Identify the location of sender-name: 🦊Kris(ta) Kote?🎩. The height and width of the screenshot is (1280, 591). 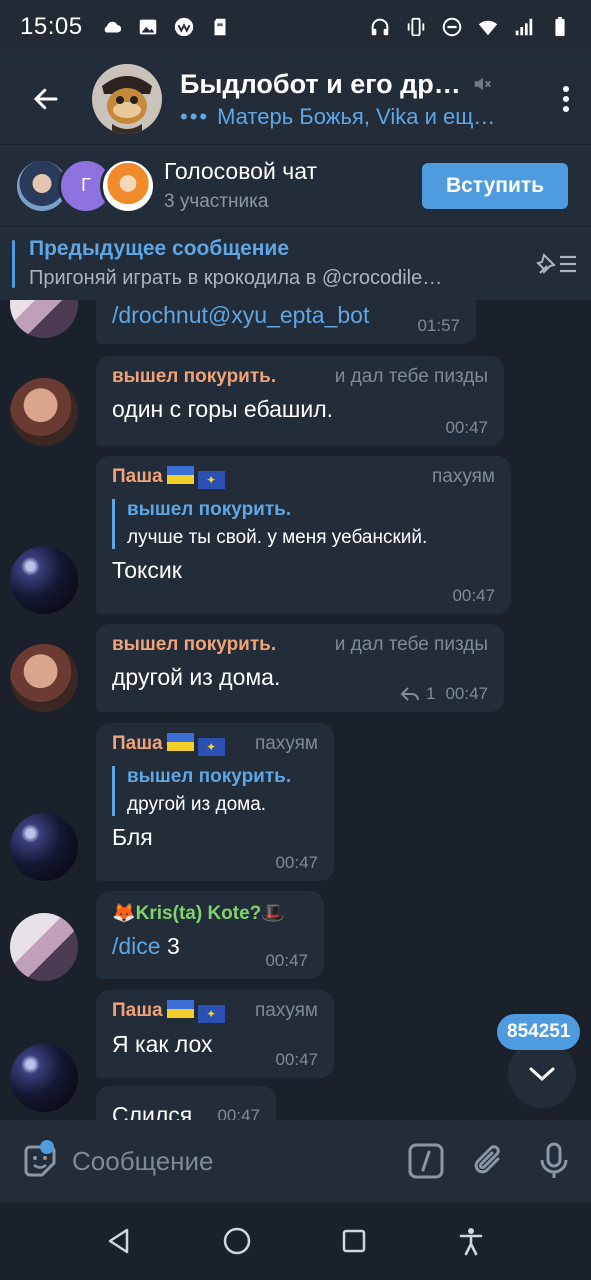
(198, 913).